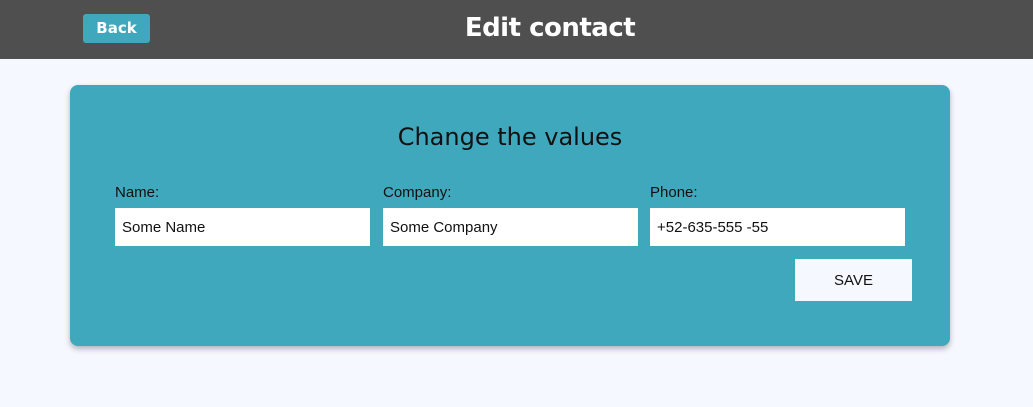 The image size is (1033, 407). What do you see at coordinates (510, 227) in the screenshot?
I see `company-input` at bounding box center [510, 227].